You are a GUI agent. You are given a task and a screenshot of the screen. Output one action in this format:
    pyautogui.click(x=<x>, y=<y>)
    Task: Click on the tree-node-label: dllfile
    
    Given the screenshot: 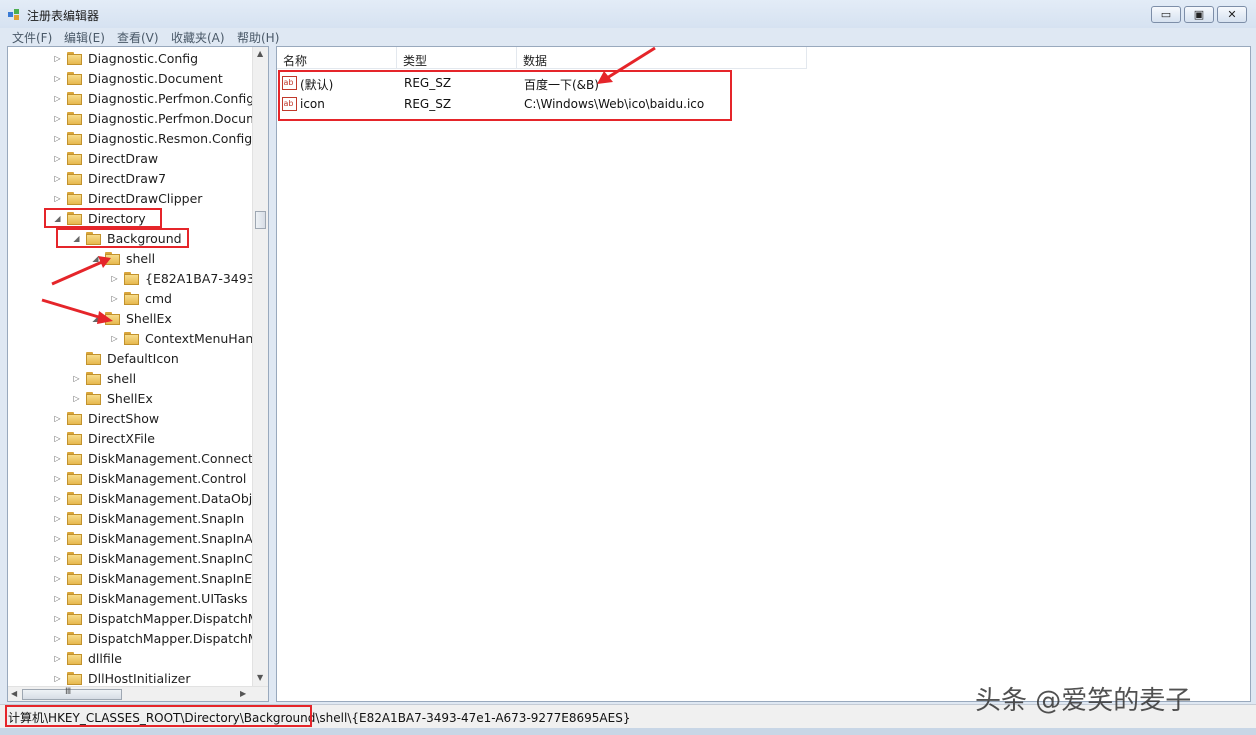 What is the action you would take?
    pyautogui.click(x=105, y=658)
    